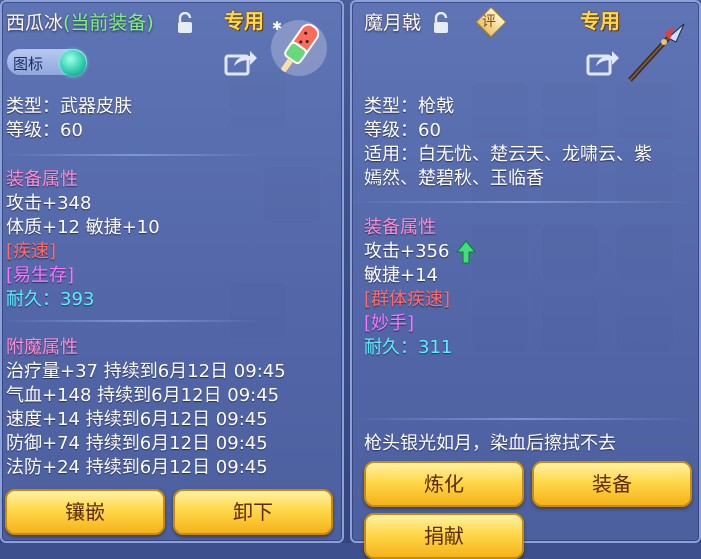 The height and width of the screenshot is (559, 701). I want to click on durability: 耐久：311, so click(408, 348).